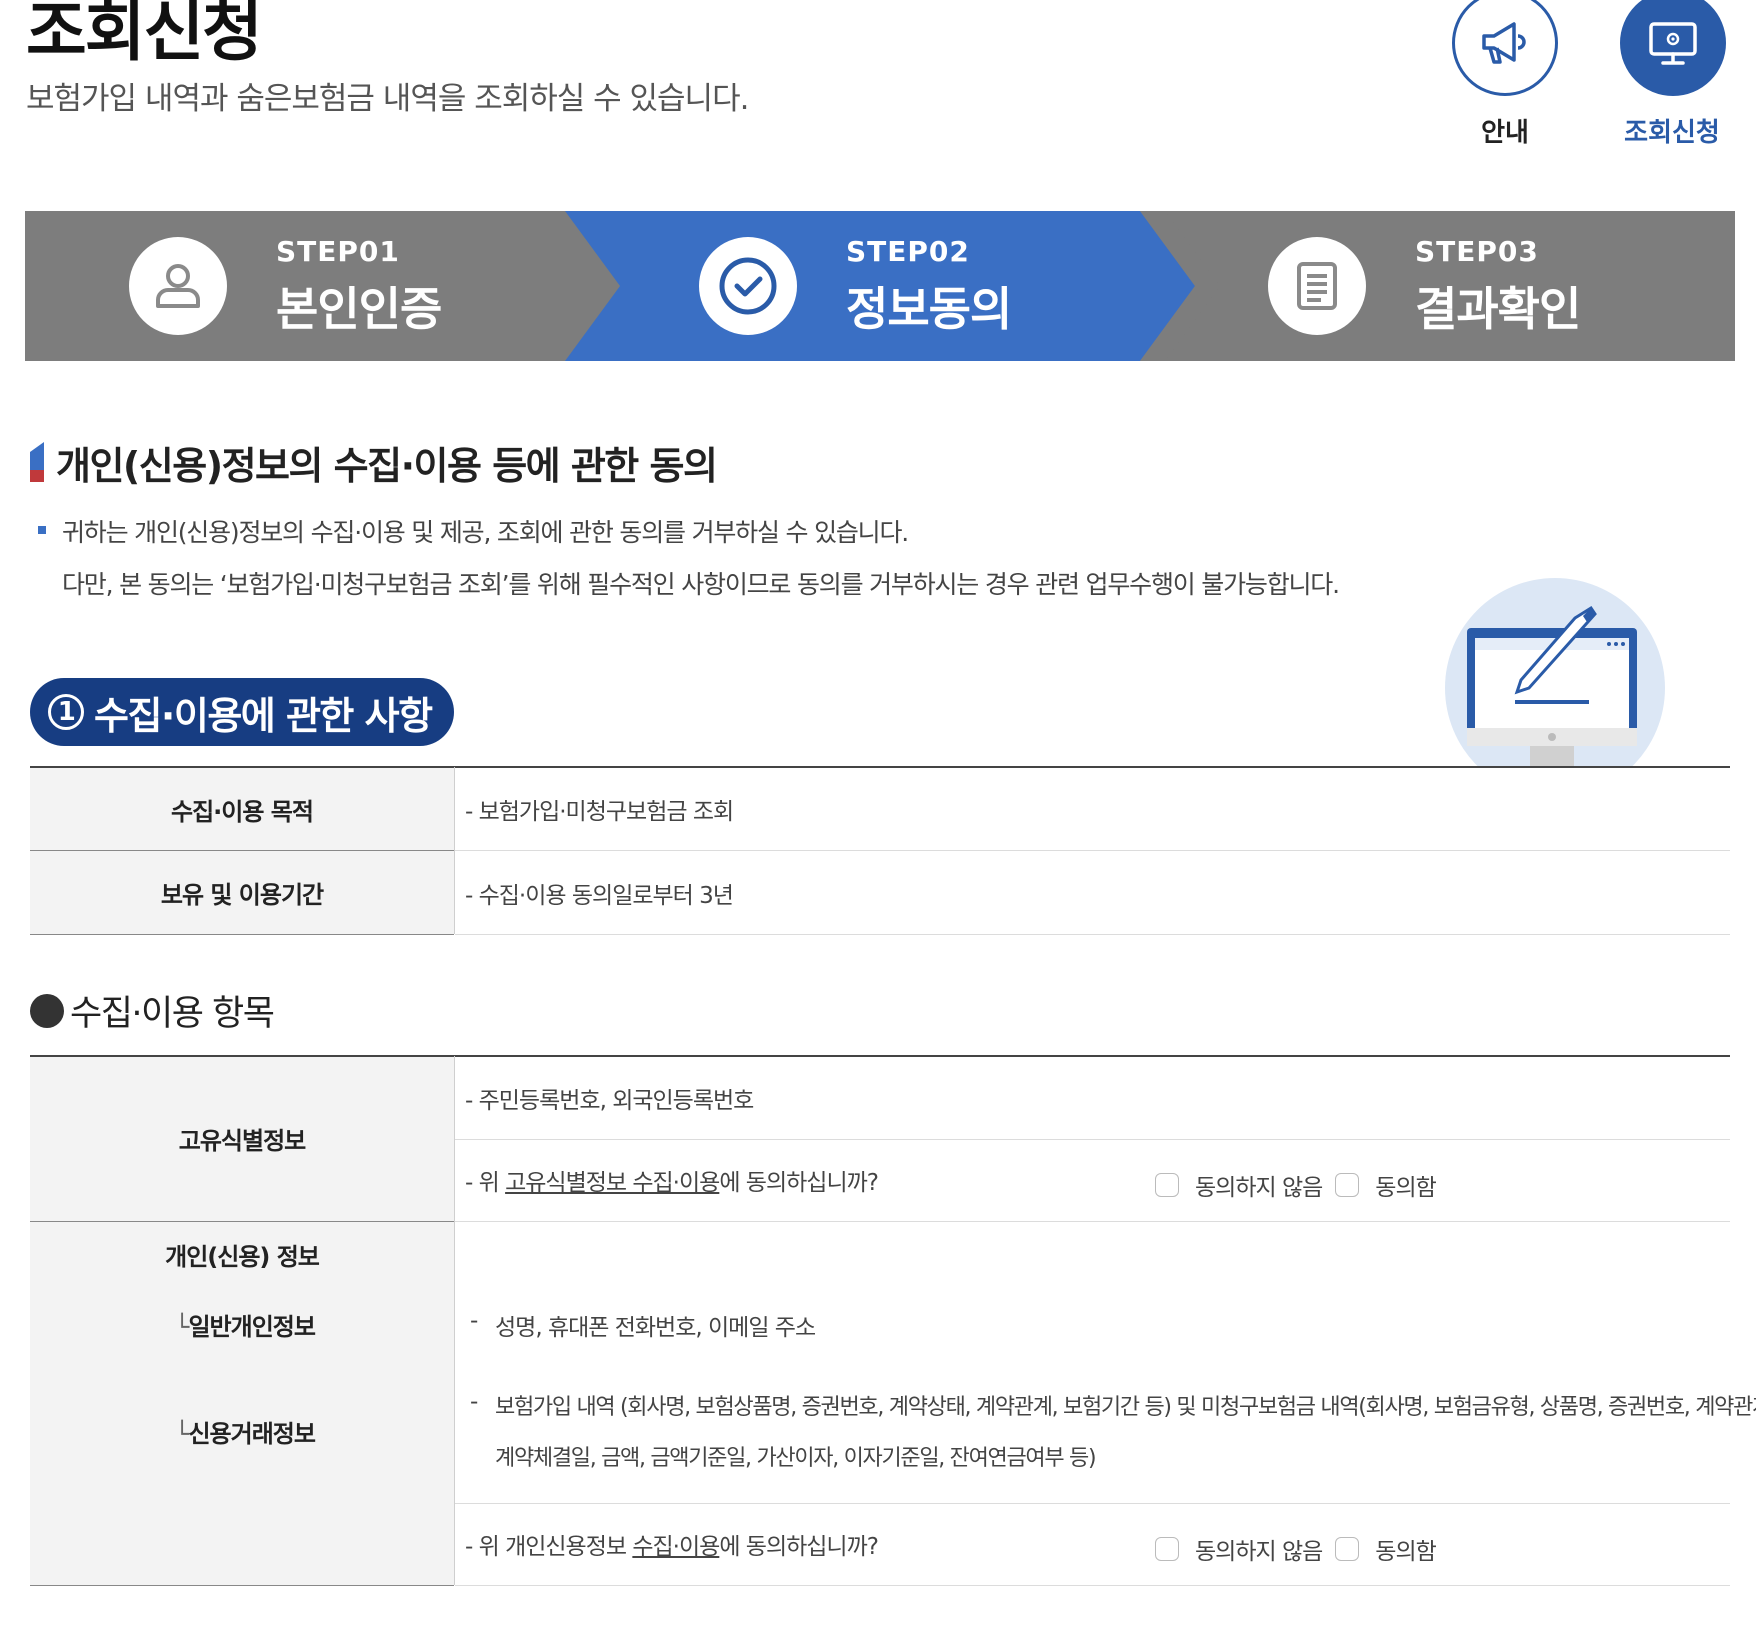 This screenshot has height=1626, width=1756. I want to click on circle-bullet-icon, so click(47, 1010).